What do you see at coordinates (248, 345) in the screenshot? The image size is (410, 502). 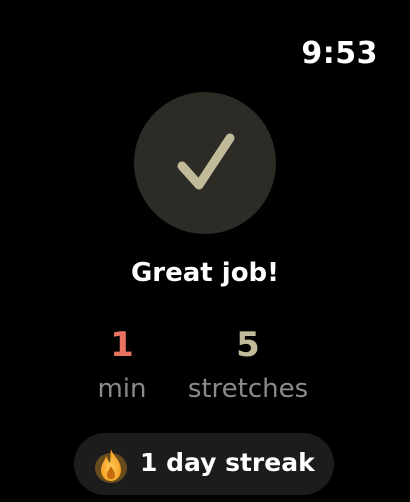 I see `stretches-value: 5` at bounding box center [248, 345].